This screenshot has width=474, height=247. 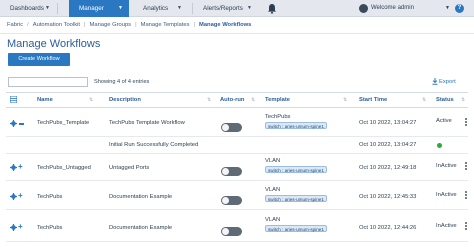 I want to click on breadcrumb-manage-templates: Manage Templates, so click(x=165, y=25).